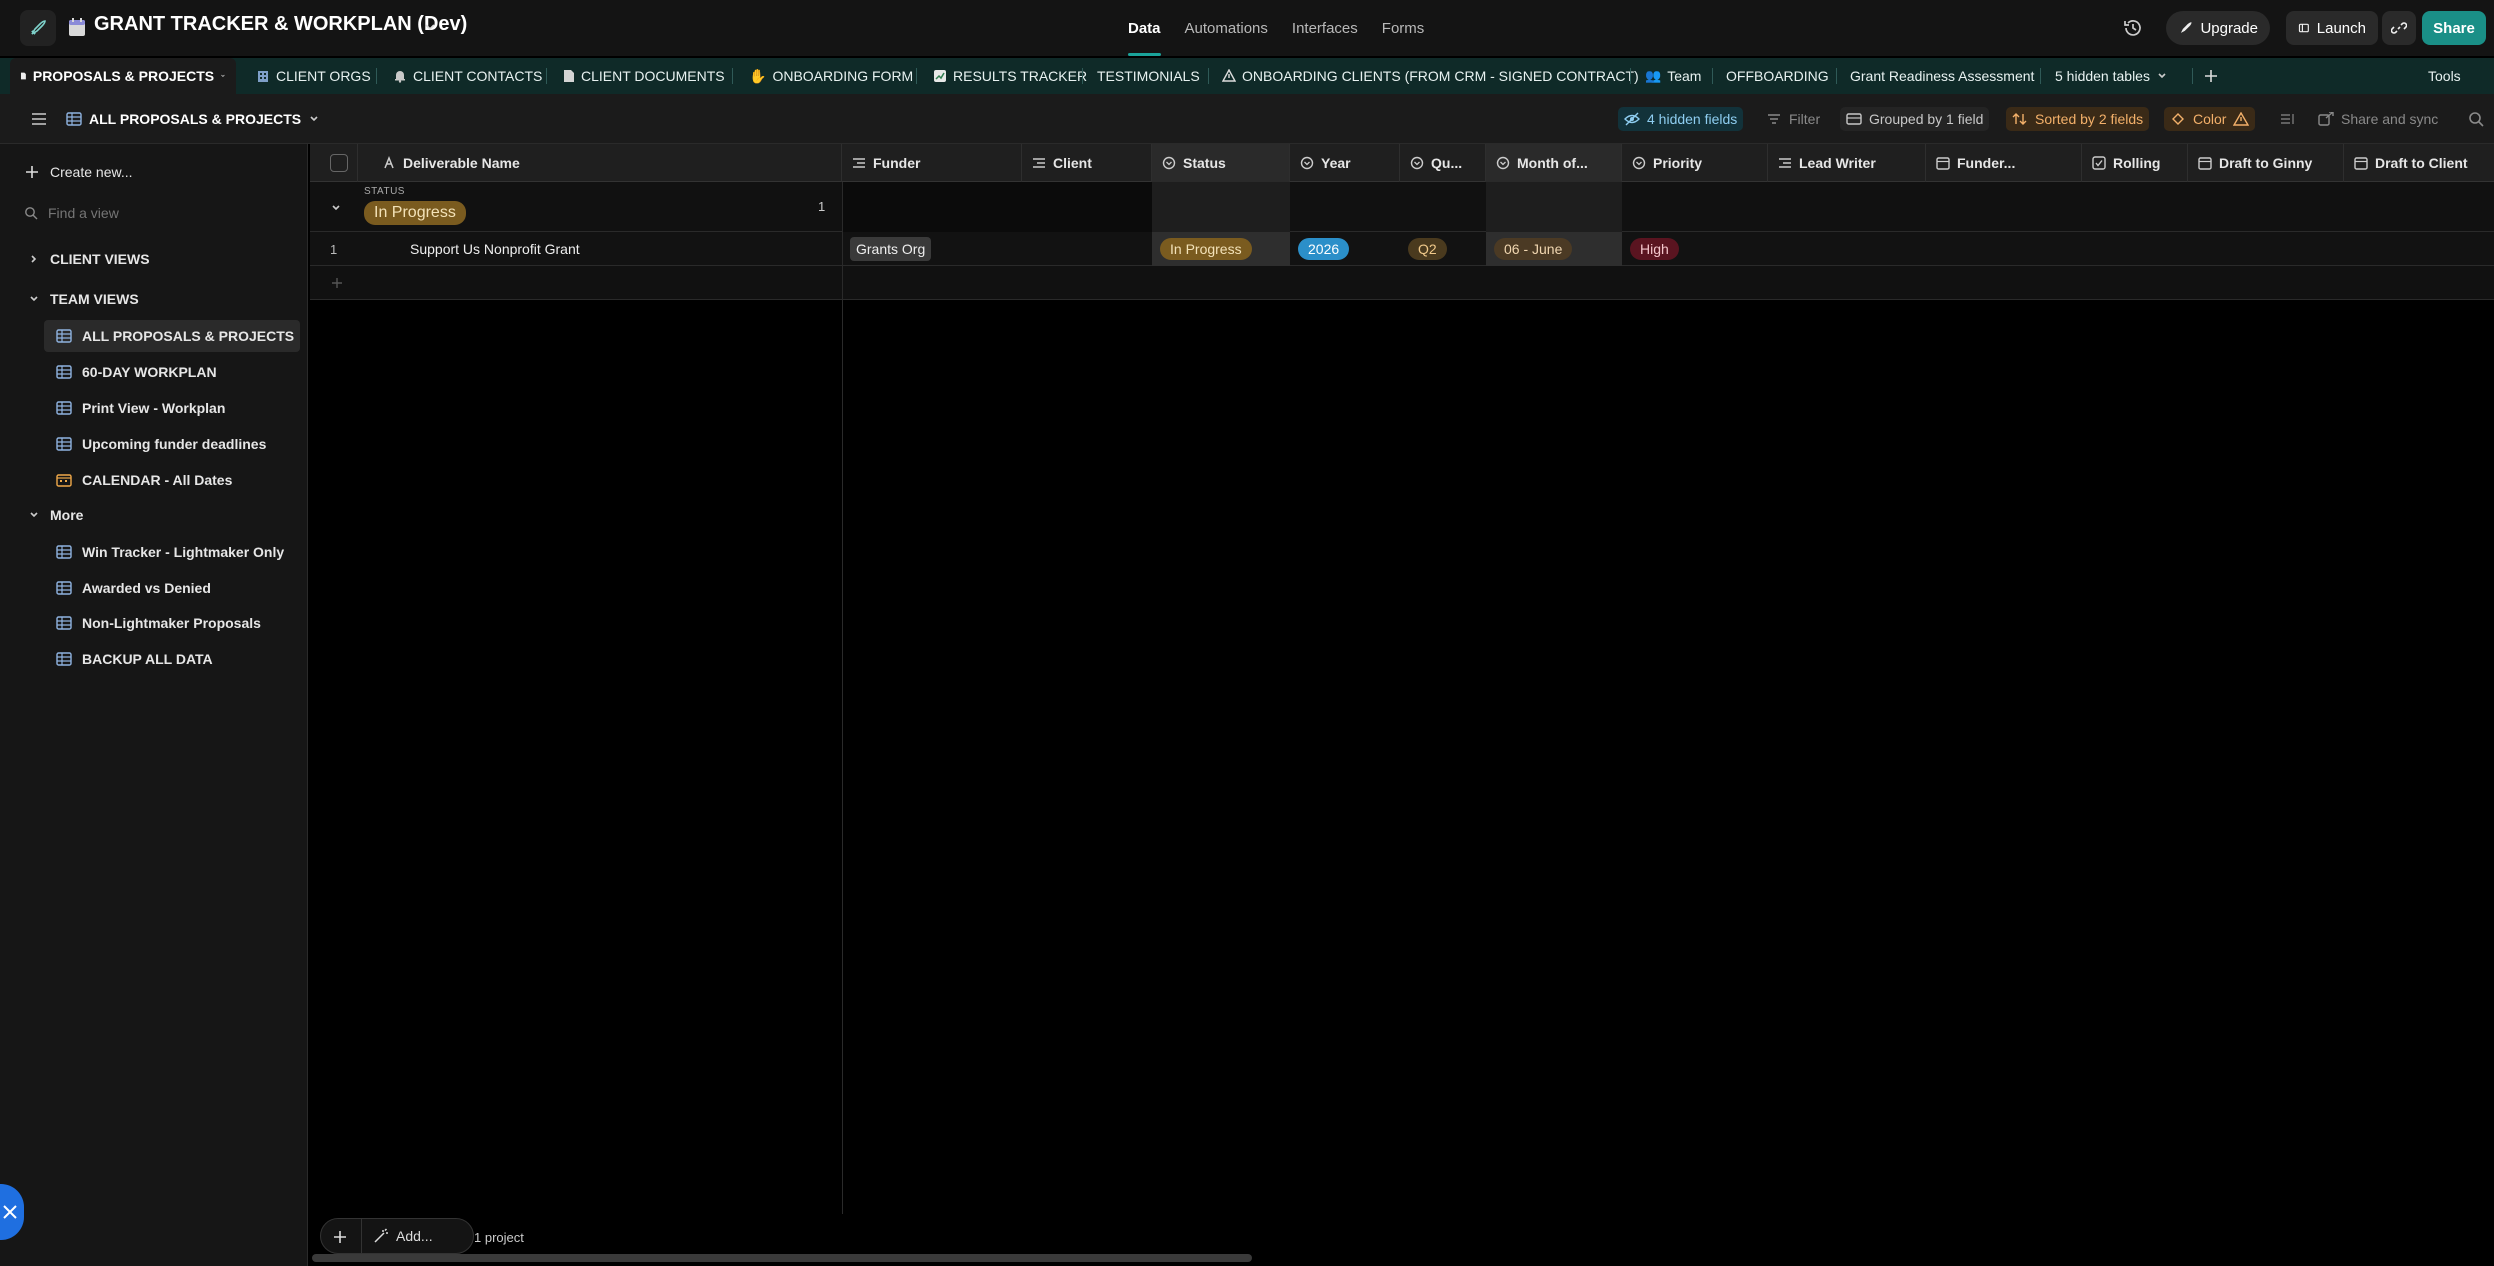  What do you see at coordinates (2266, 163) in the screenshot?
I see `column-header-draft-to-ginny: Draft to Ginny` at bounding box center [2266, 163].